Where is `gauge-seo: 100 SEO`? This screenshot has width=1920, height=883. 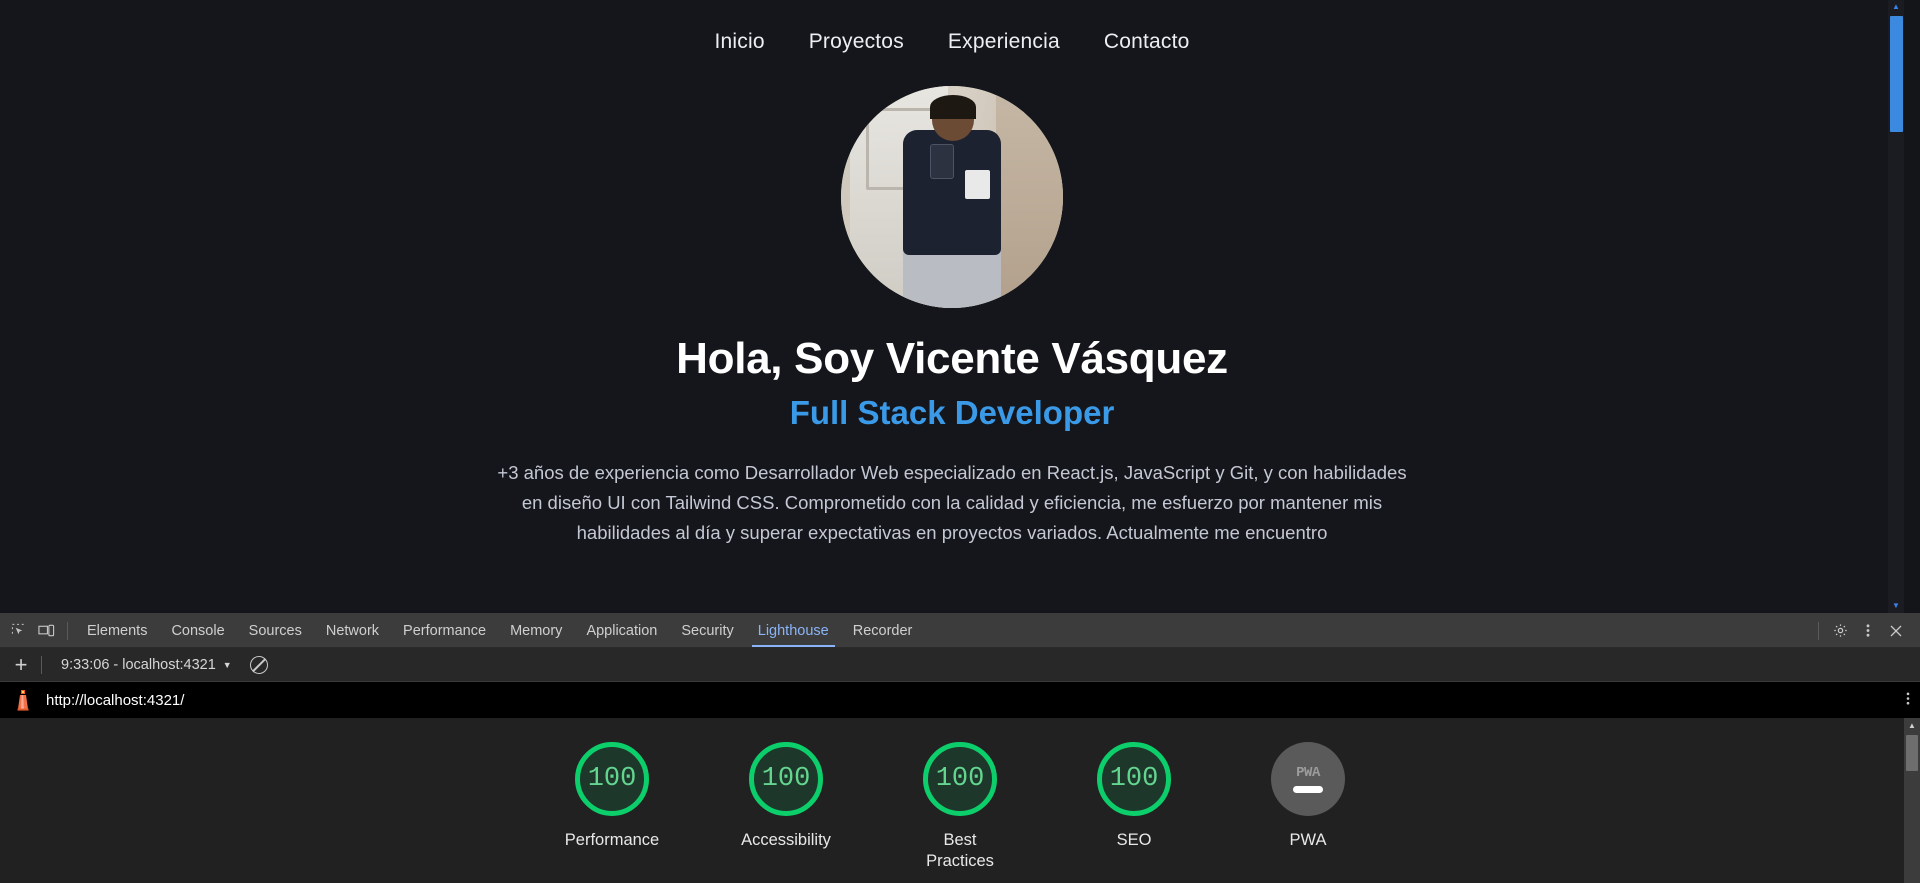 gauge-seo: 100 SEO is located at coordinates (1134, 796).